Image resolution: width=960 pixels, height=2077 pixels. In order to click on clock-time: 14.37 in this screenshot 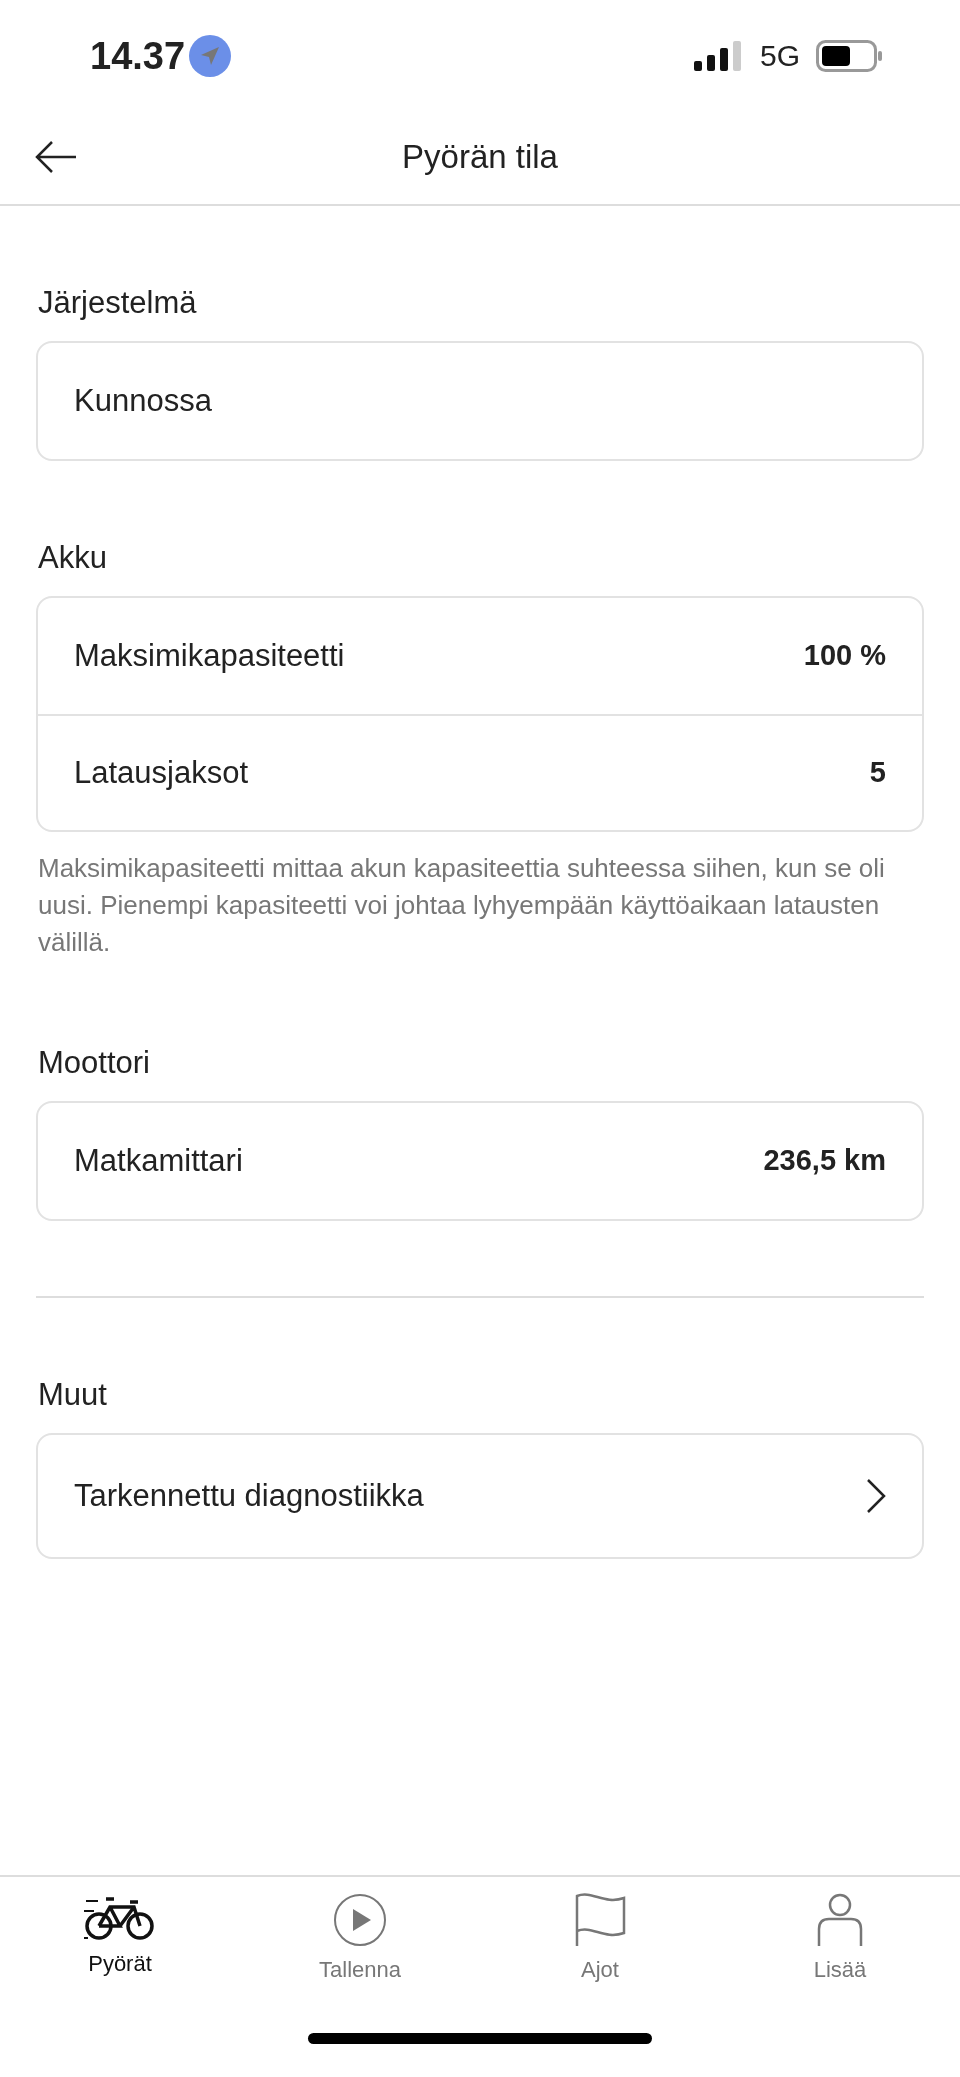, I will do `click(138, 56)`.